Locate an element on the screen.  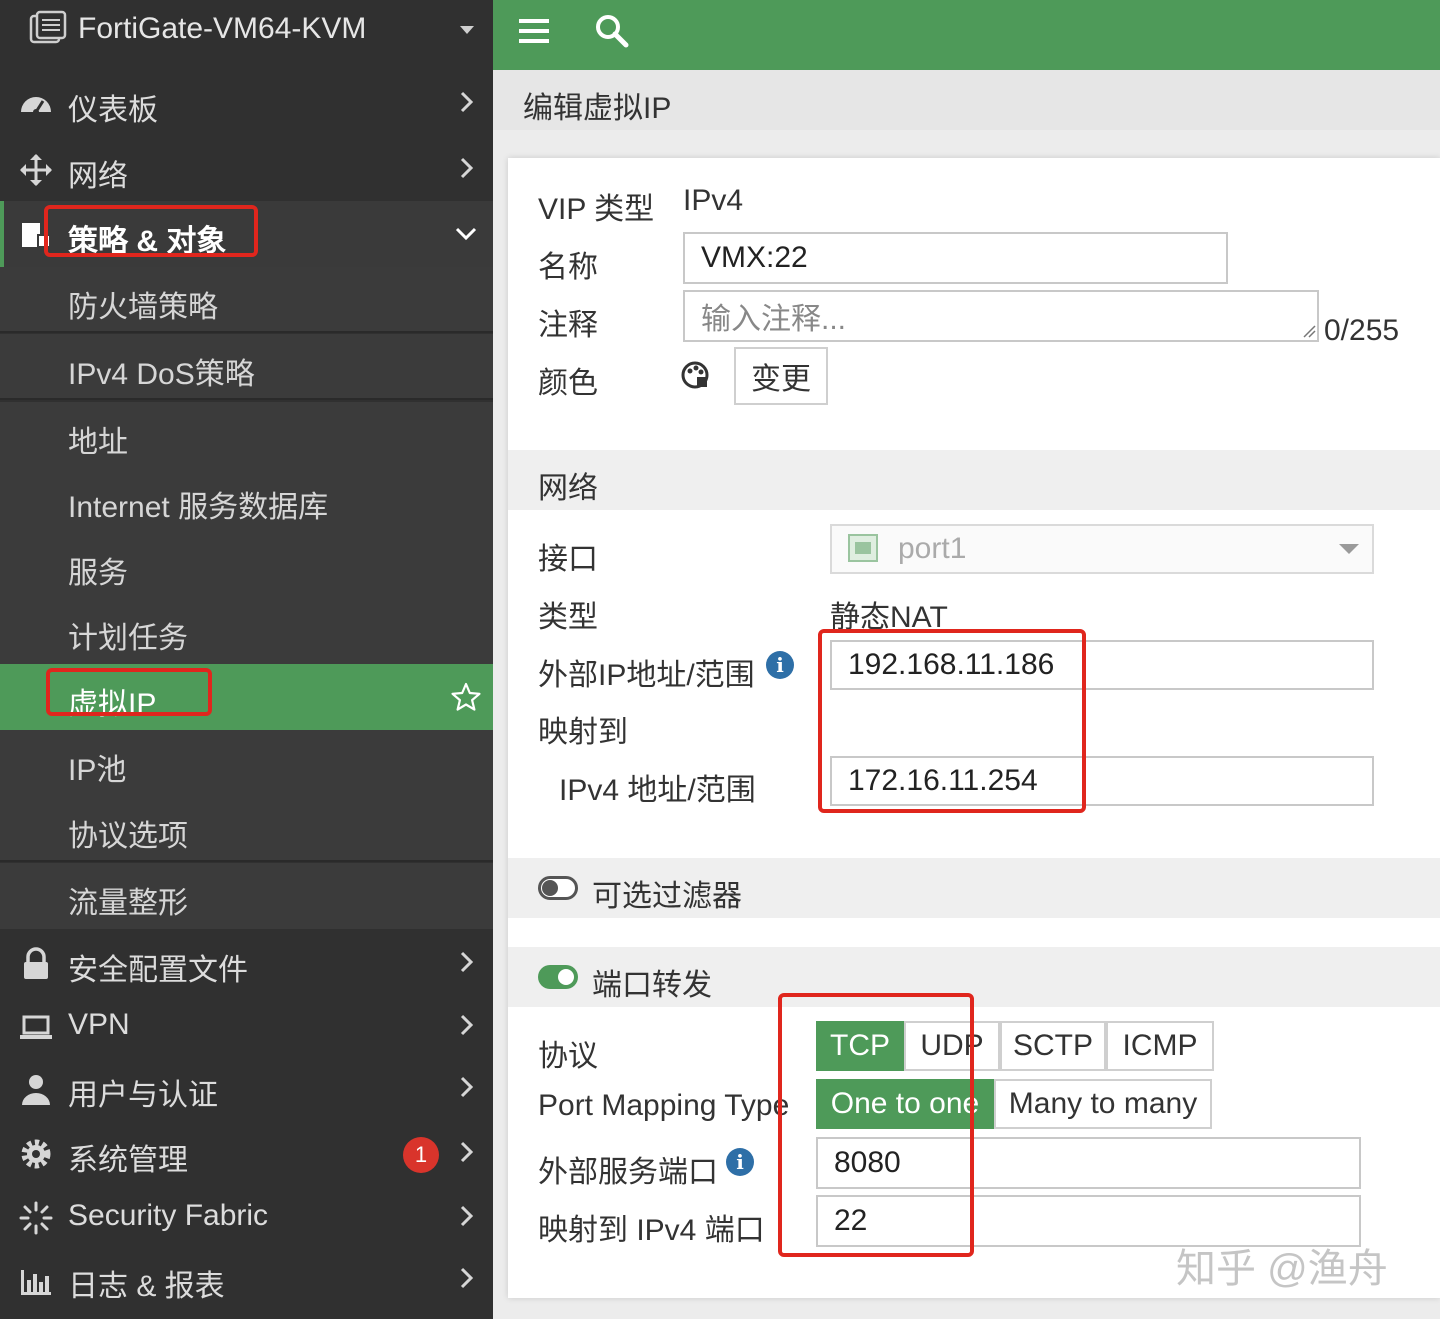
ext-port-label: 外部服务端口 is located at coordinates (628, 1172).